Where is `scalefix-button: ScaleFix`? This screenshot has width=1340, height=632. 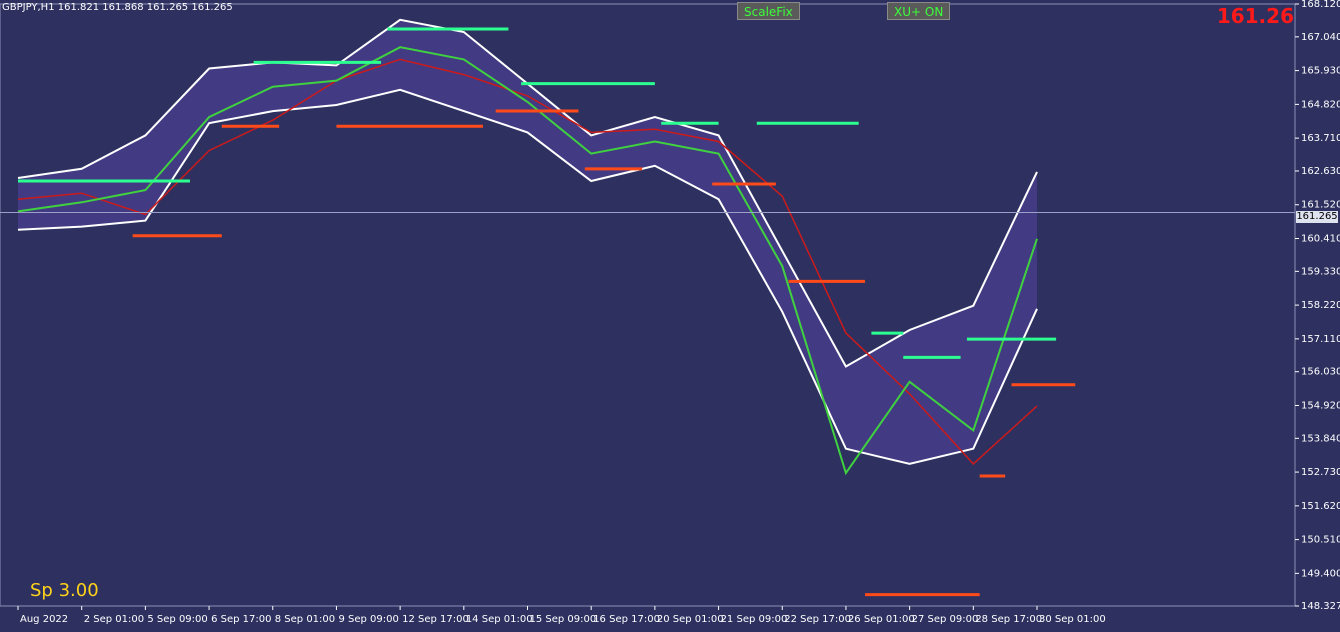 scalefix-button: ScaleFix is located at coordinates (768, 11).